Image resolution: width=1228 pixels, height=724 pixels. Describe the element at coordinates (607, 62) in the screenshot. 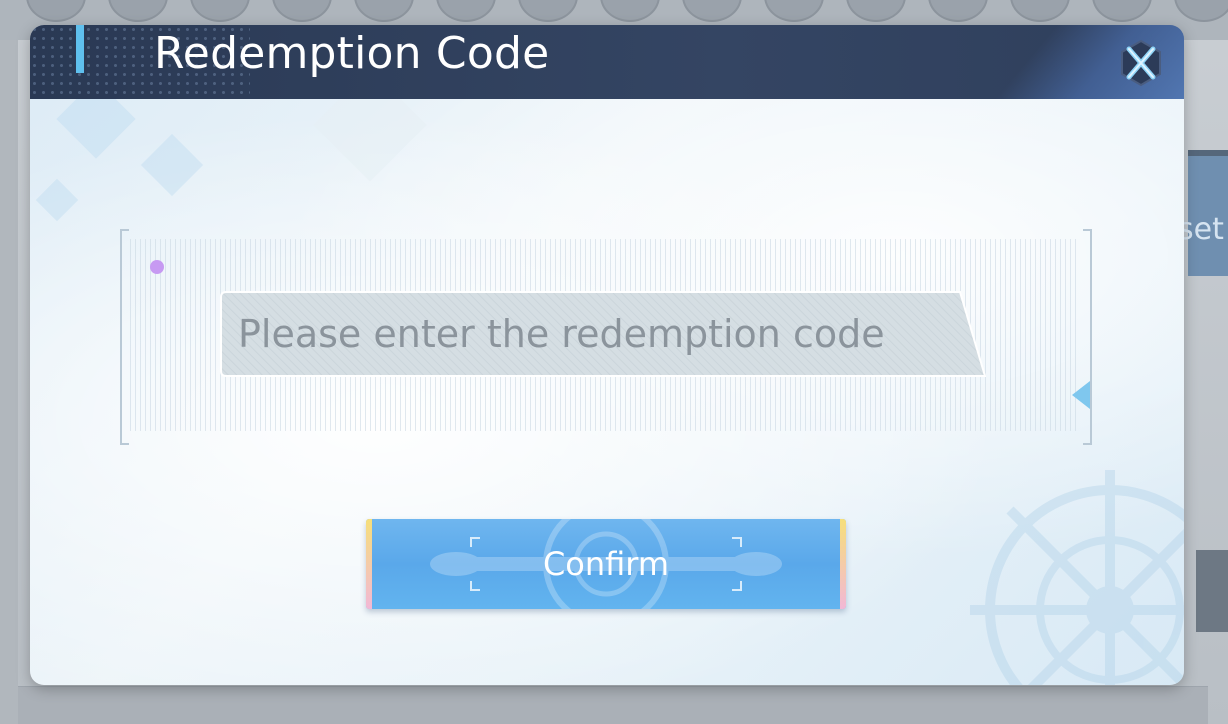

I see `dialog-title-bar: Redemption Code` at that location.